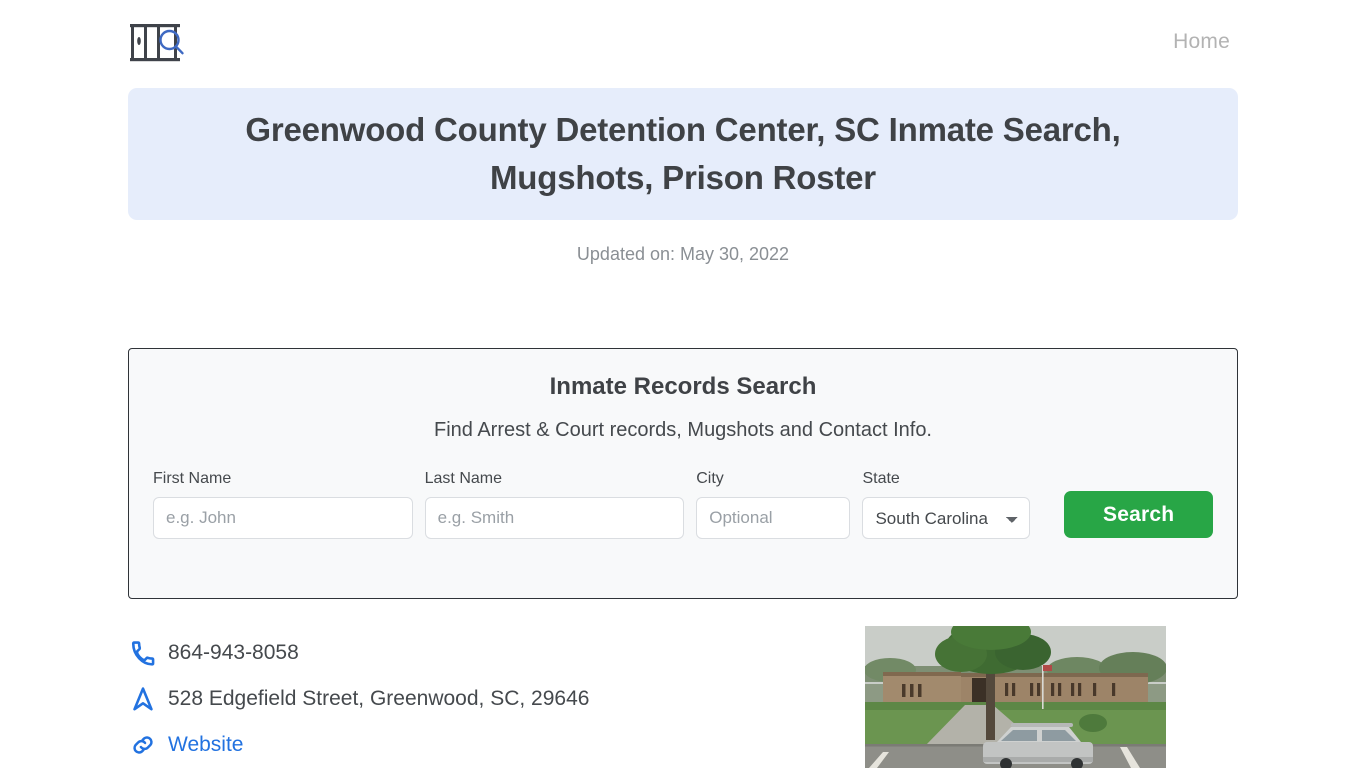 Image resolution: width=1366 pixels, height=768 pixels. I want to click on search-panel-title: Inmate Records Search, so click(683, 386).